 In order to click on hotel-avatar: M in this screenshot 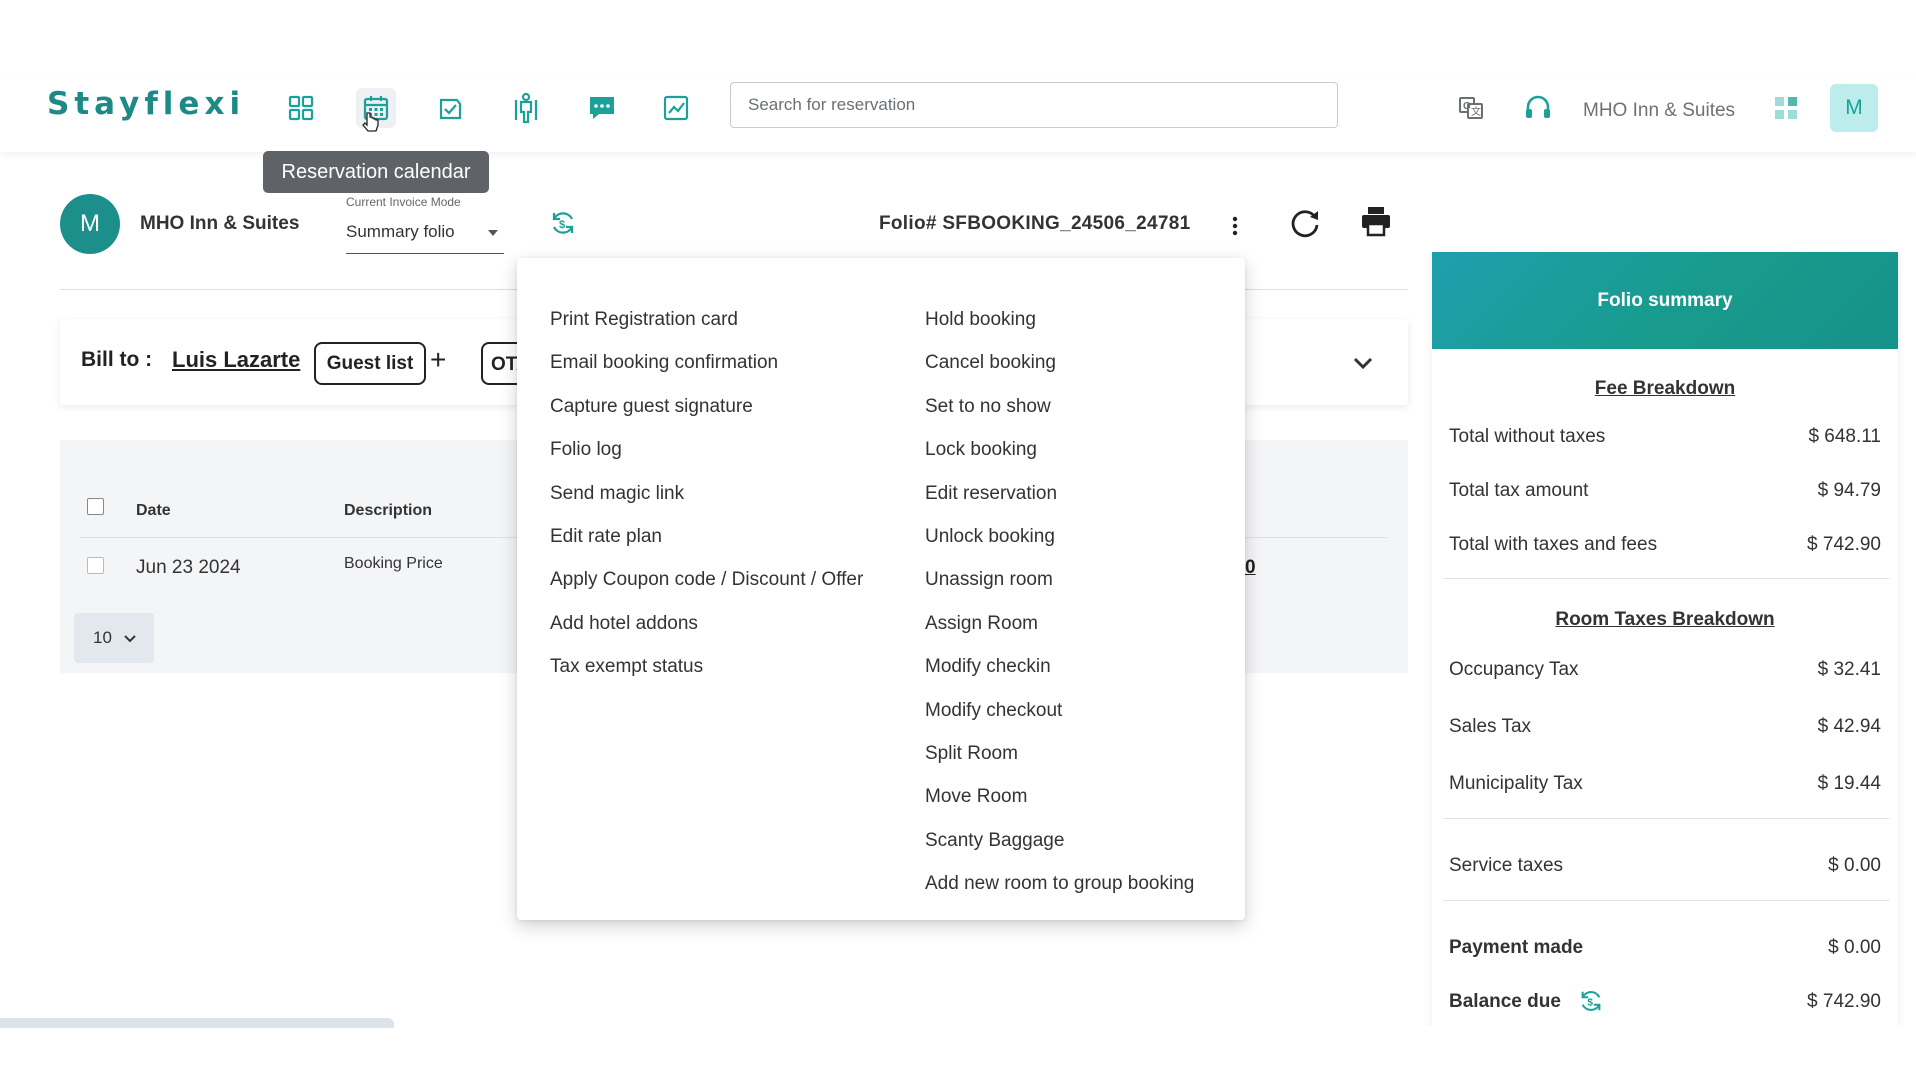, I will do `click(90, 224)`.